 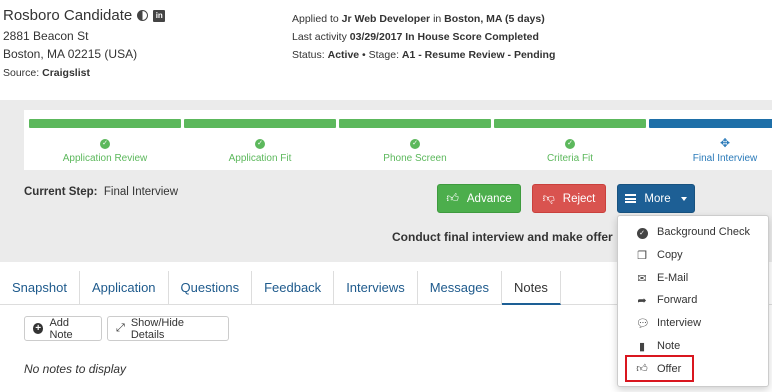 I want to click on advance-button: 👍︎ Advance, so click(x=479, y=198).